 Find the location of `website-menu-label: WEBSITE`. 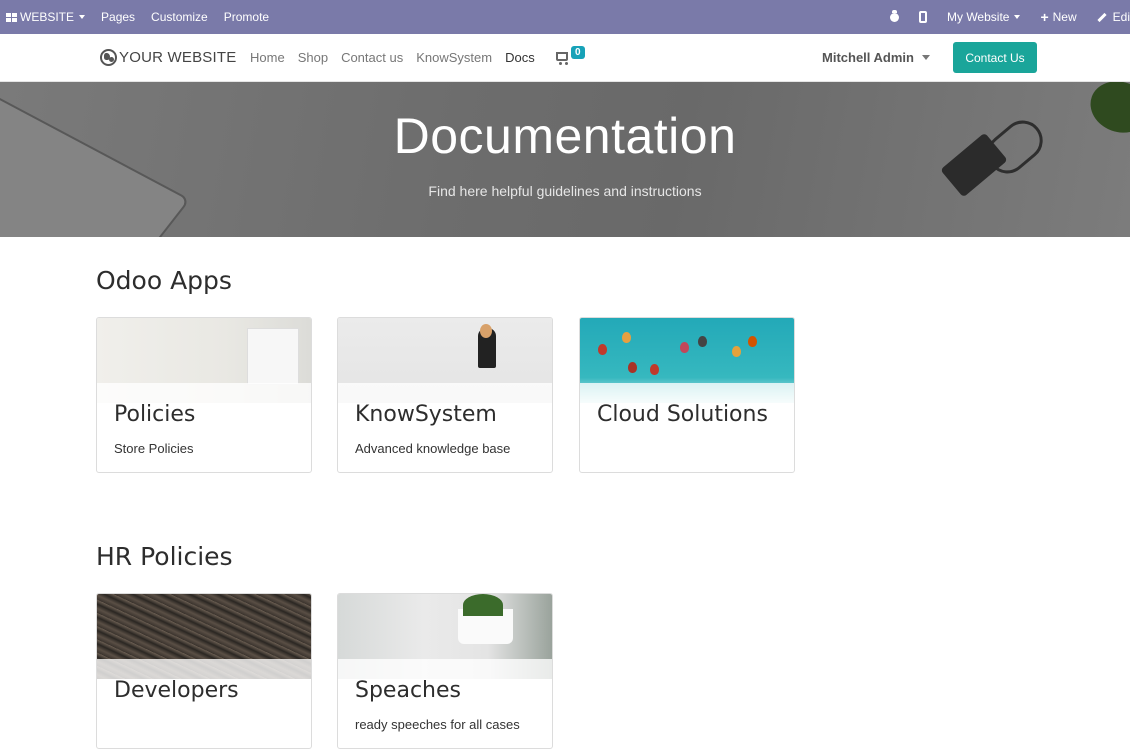

website-menu-label: WEBSITE is located at coordinates (47, 17).